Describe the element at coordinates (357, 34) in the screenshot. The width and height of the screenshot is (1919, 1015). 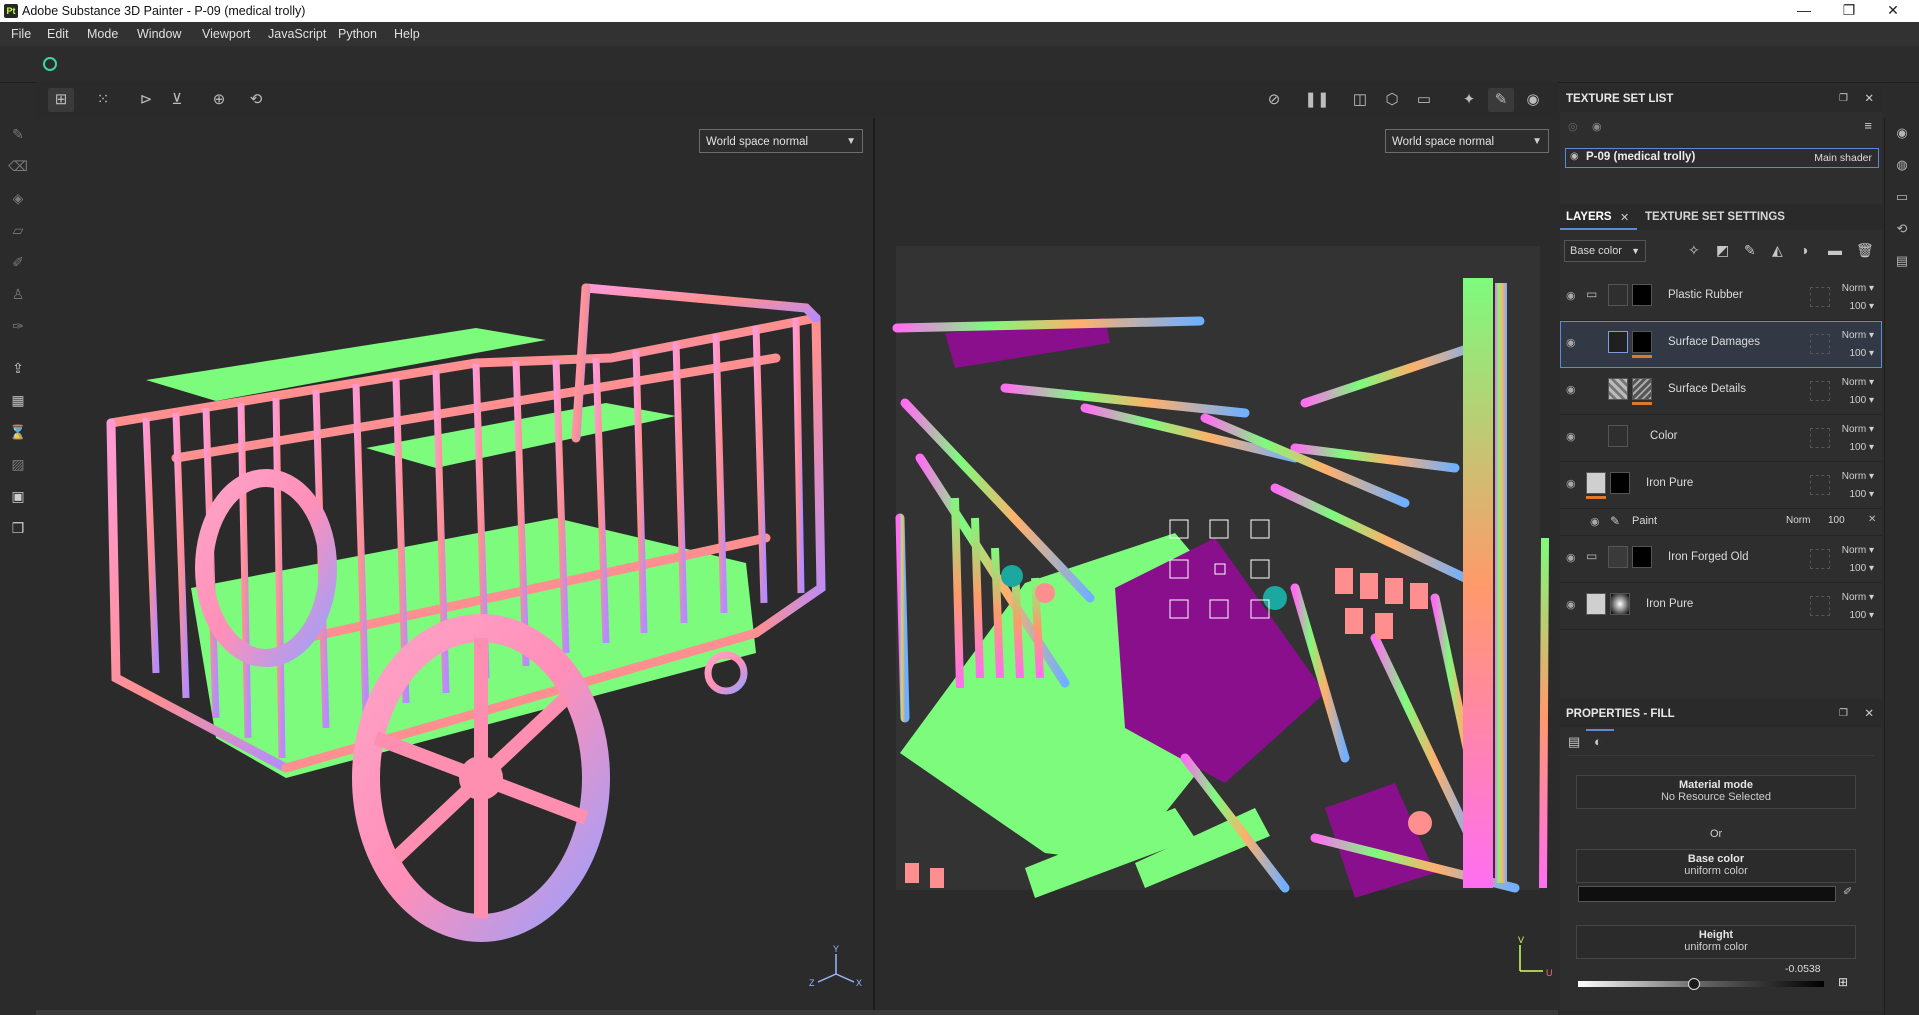
I see `menu-python: Python` at that location.